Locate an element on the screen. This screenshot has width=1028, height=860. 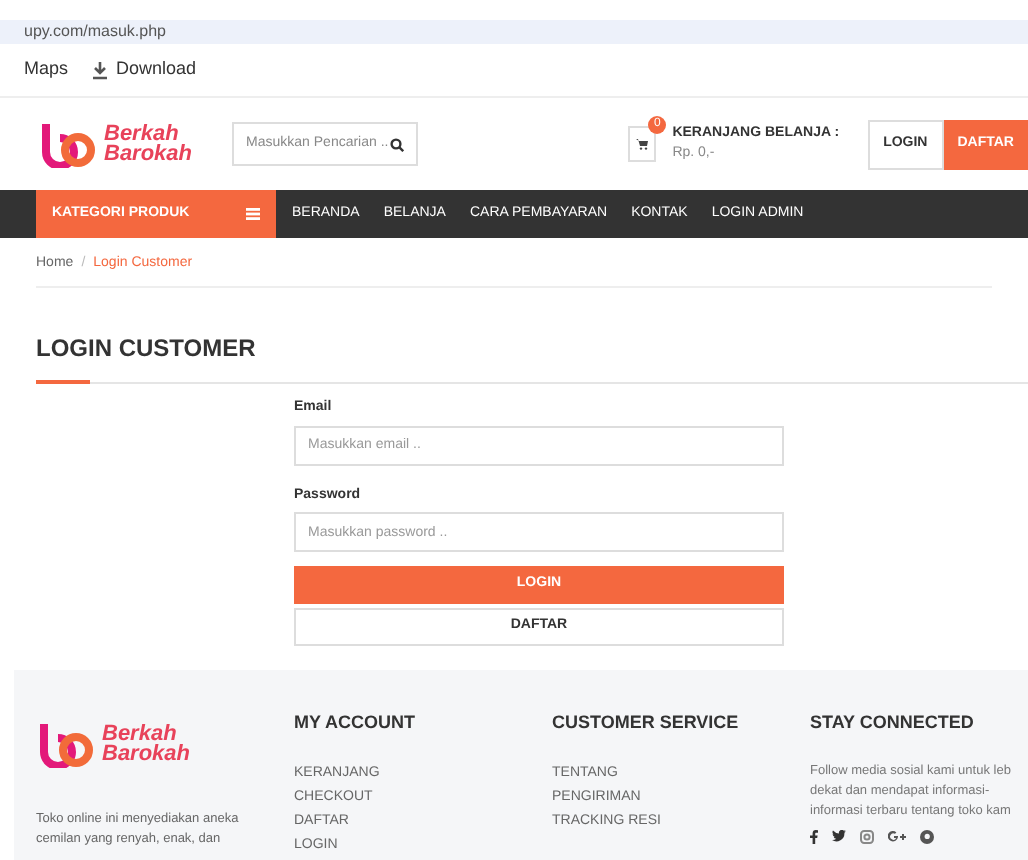
bookmark-link: Download is located at coordinates (144, 70).